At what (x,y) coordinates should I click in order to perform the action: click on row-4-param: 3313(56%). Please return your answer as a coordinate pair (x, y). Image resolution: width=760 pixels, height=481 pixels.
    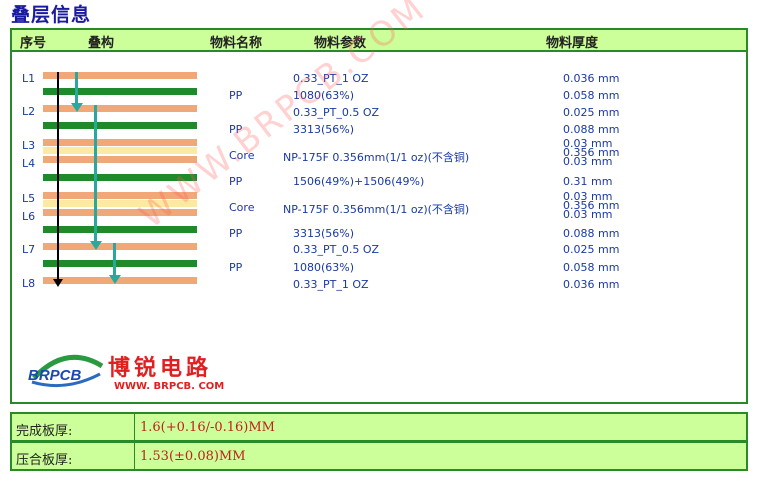
    Looking at the image, I should click on (324, 129).